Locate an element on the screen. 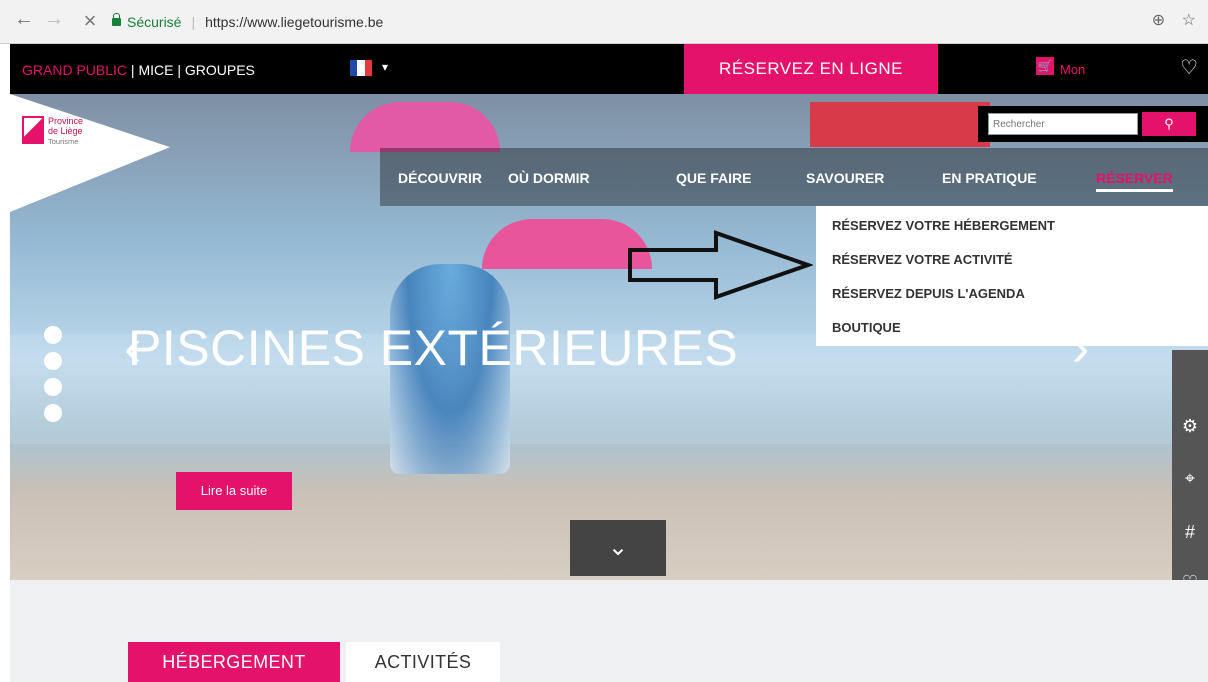 Image resolution: width=1208 pixels, height=682 pixels. search-icon: ⚲ is located at coordinates (1169, 123).